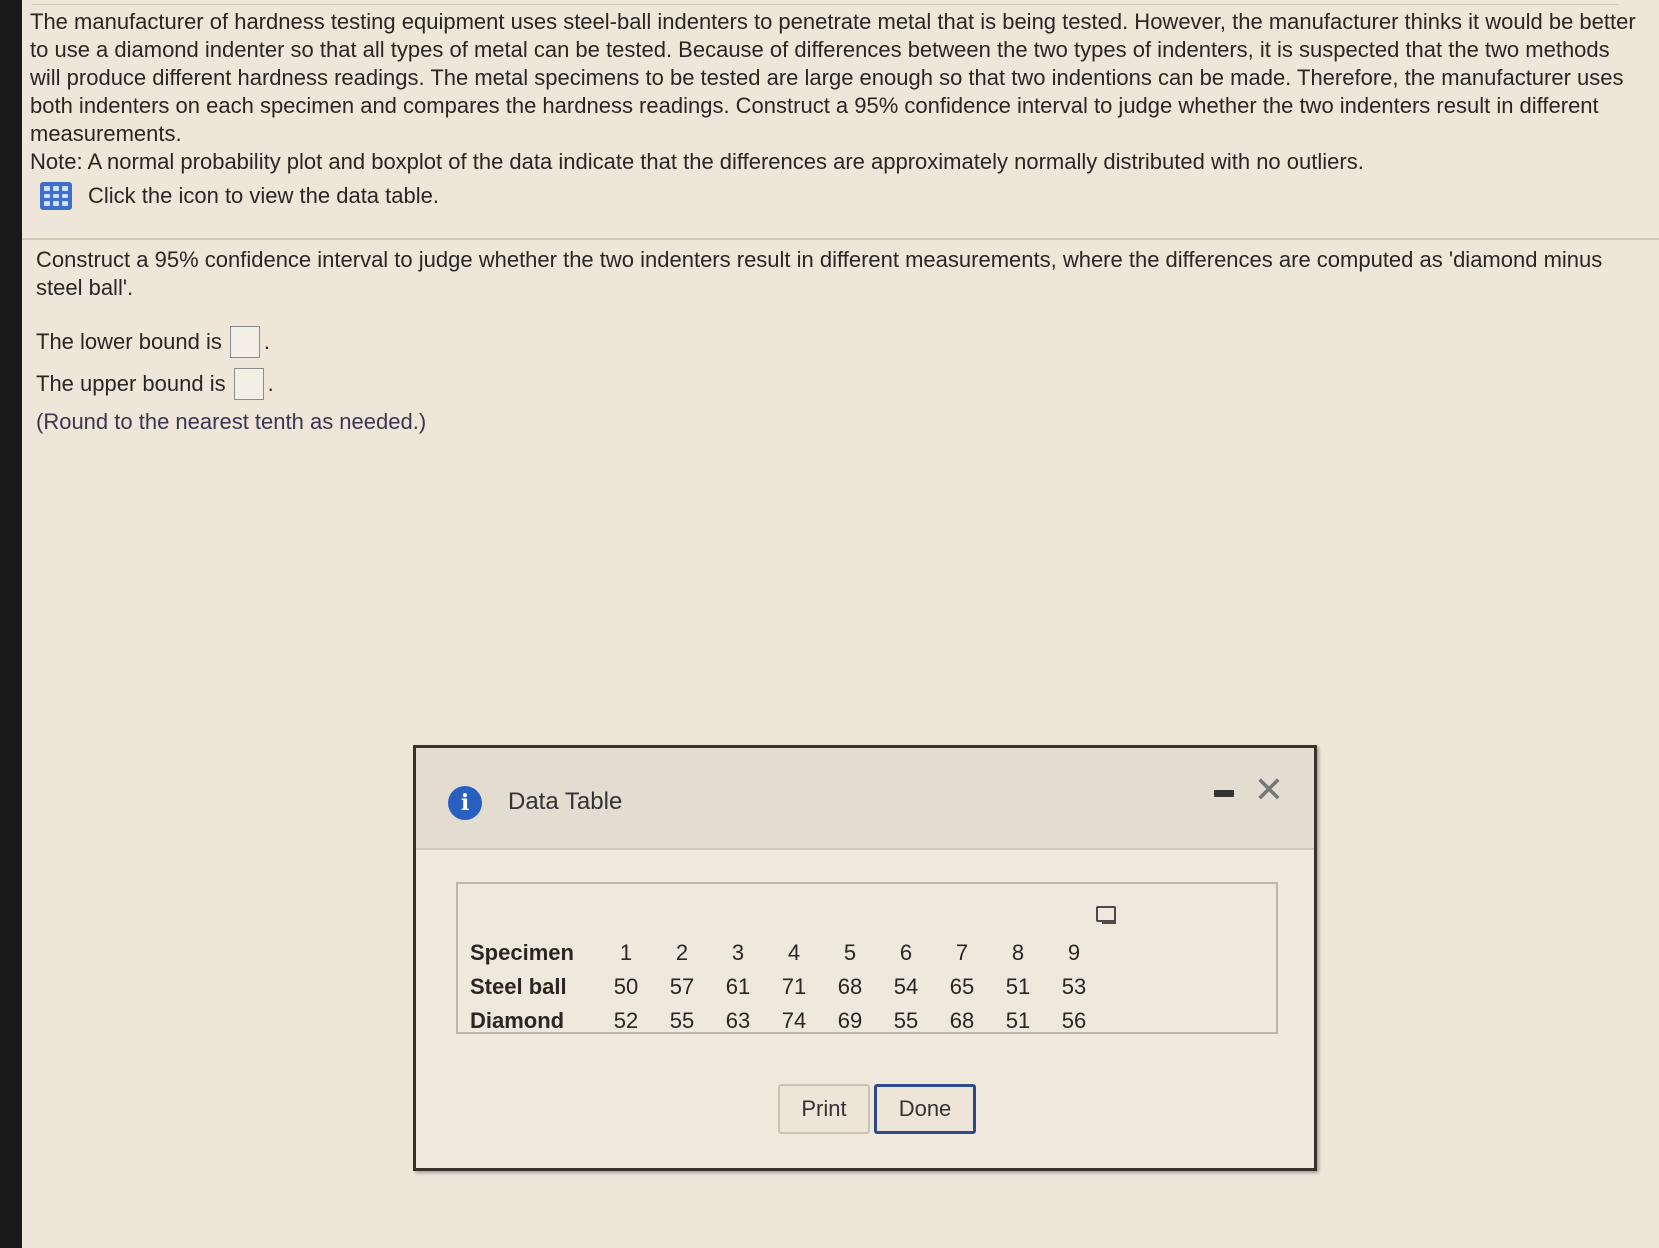 This screenshot has height=1248, width=1659. I want to click on table-cell: 54, so click(906, 986).